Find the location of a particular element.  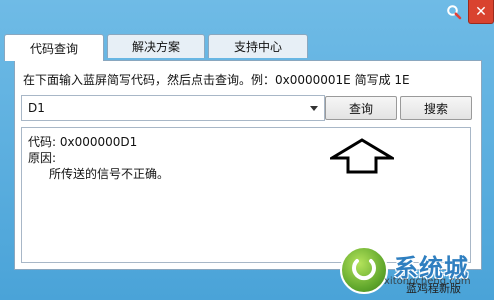

query-button-label: 查询 is located at coordinates (360, 108).